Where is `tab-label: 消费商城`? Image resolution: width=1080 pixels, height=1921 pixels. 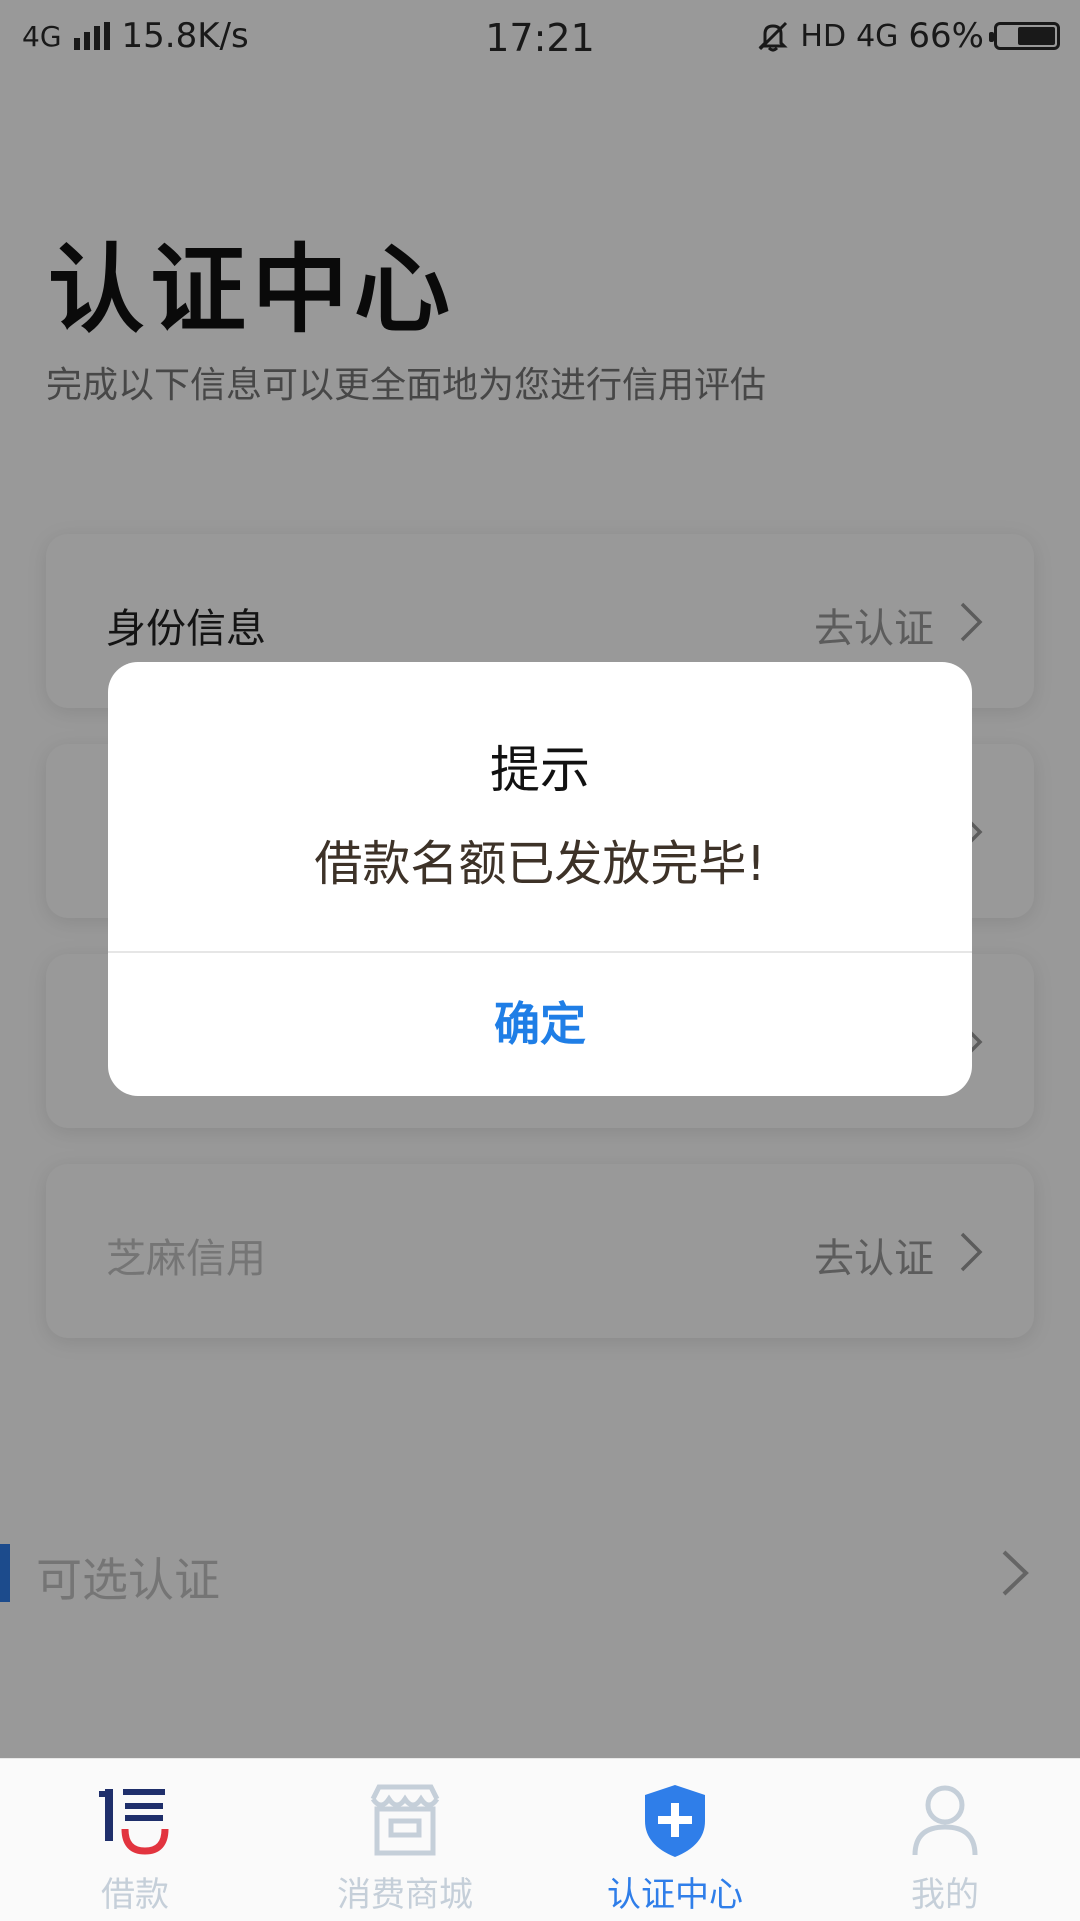 tab-label: 消费商城 is located at coordinates (405, 1895).